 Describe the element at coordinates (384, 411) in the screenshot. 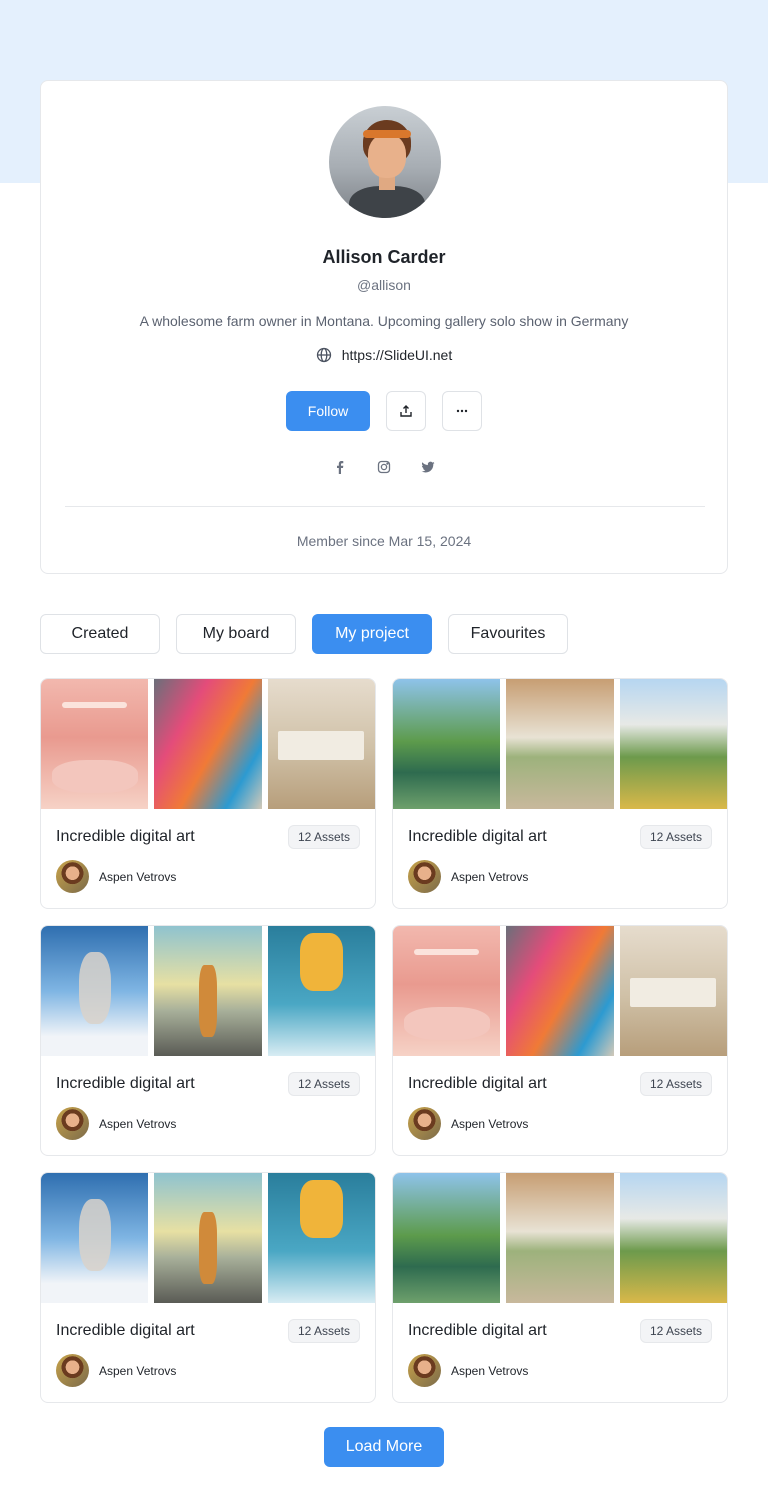

I see `profile-actions: Follow` at that location.